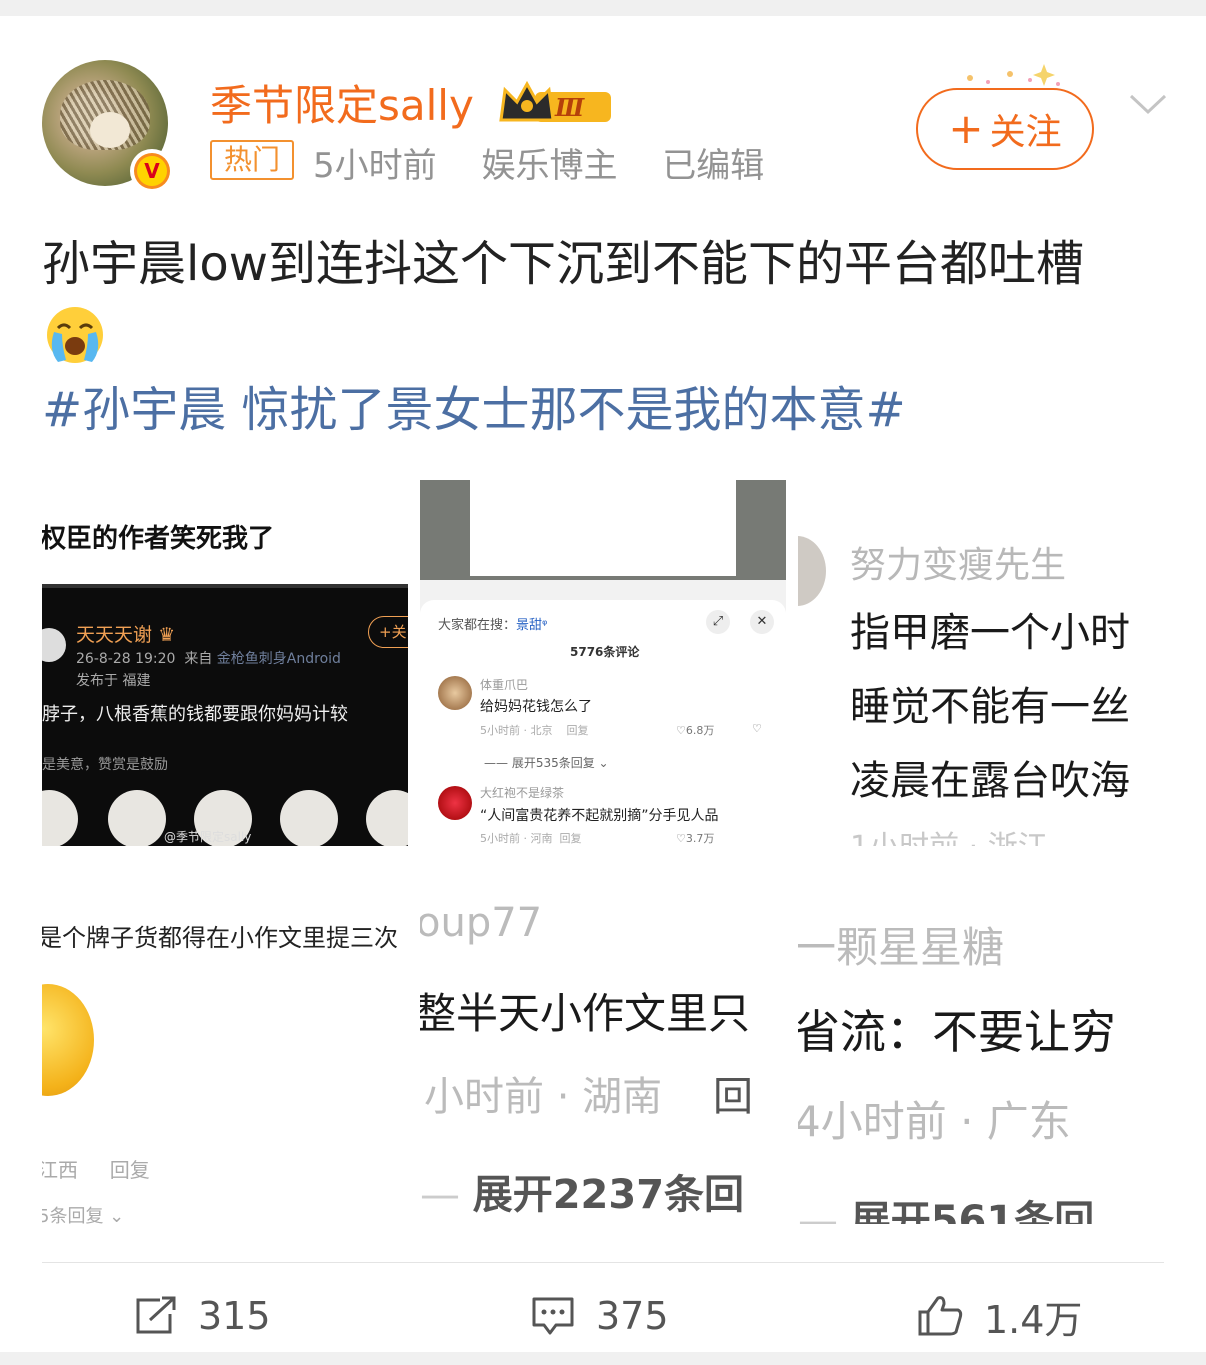  I want to click on post-image-3: 努力变瘦先生 指甲磨一个小时 睡觉不能有一丝 凌晨在露台吹海 1小时前 · 浙江, so click(981, 663).